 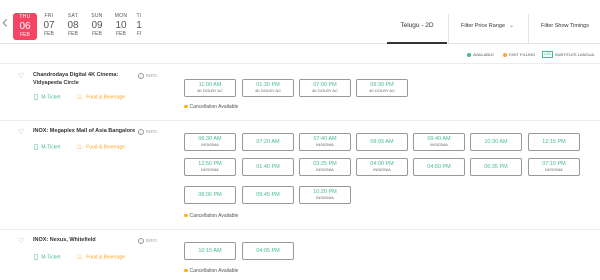 I want to click on date-dow: SAT, so click(x=73, y=16).